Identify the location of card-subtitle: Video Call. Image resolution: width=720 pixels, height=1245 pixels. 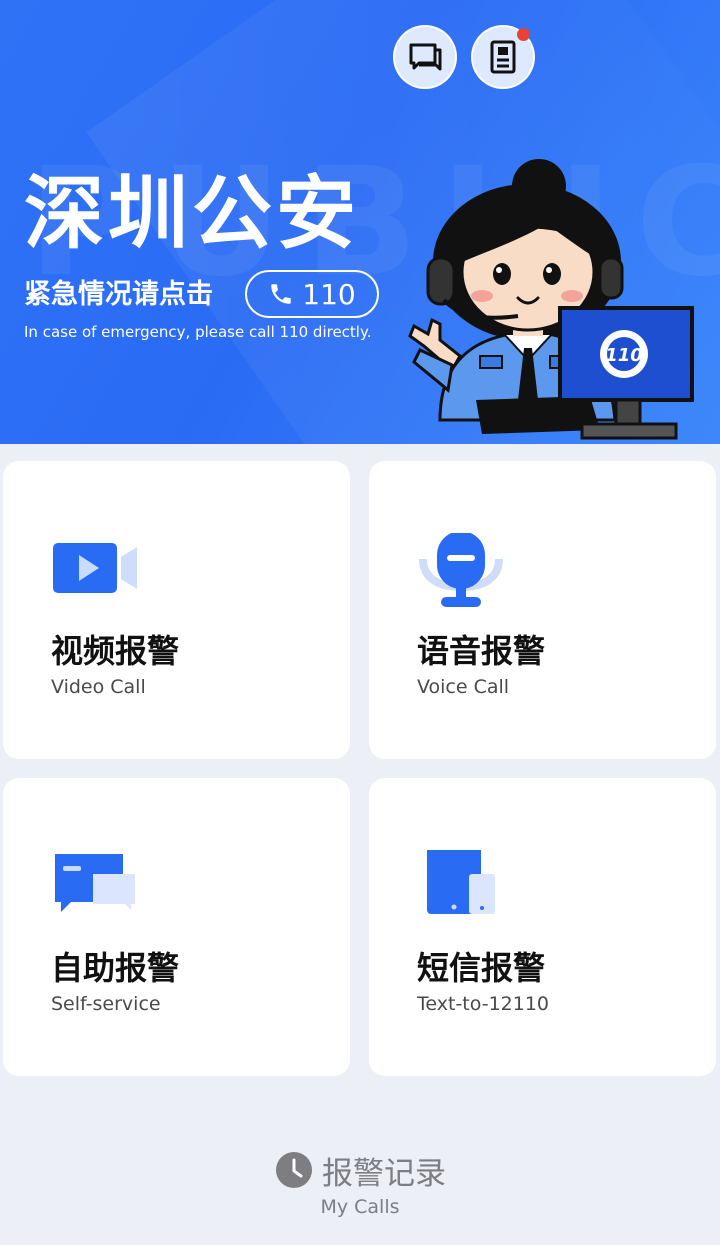
(98, 687).